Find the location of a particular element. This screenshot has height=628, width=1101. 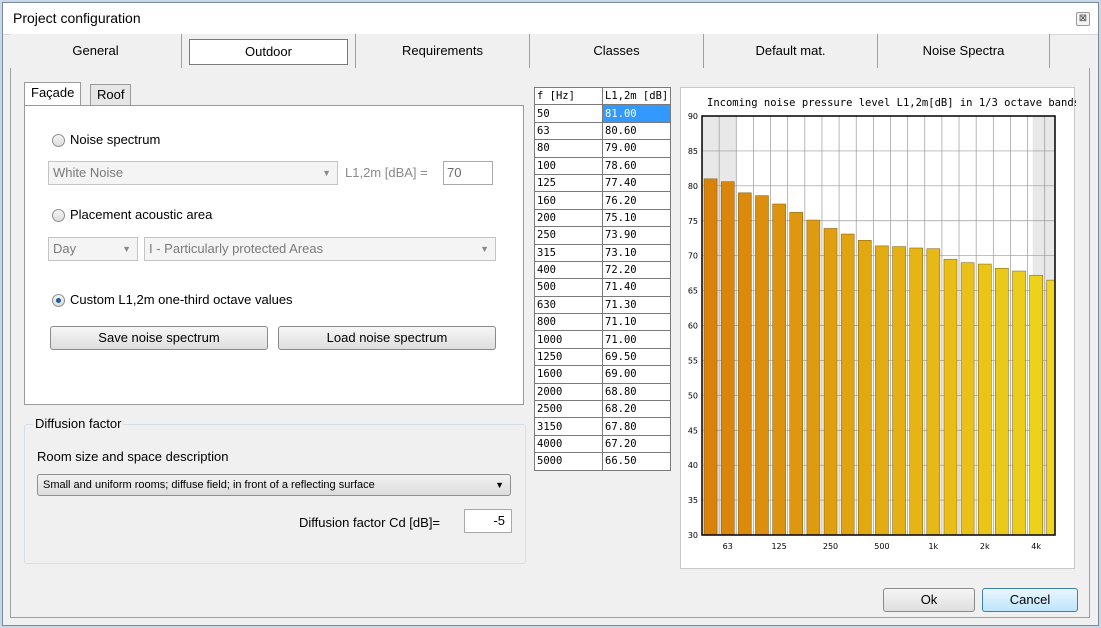

frequency-cell: 250 is located at coordinates (568, 235).